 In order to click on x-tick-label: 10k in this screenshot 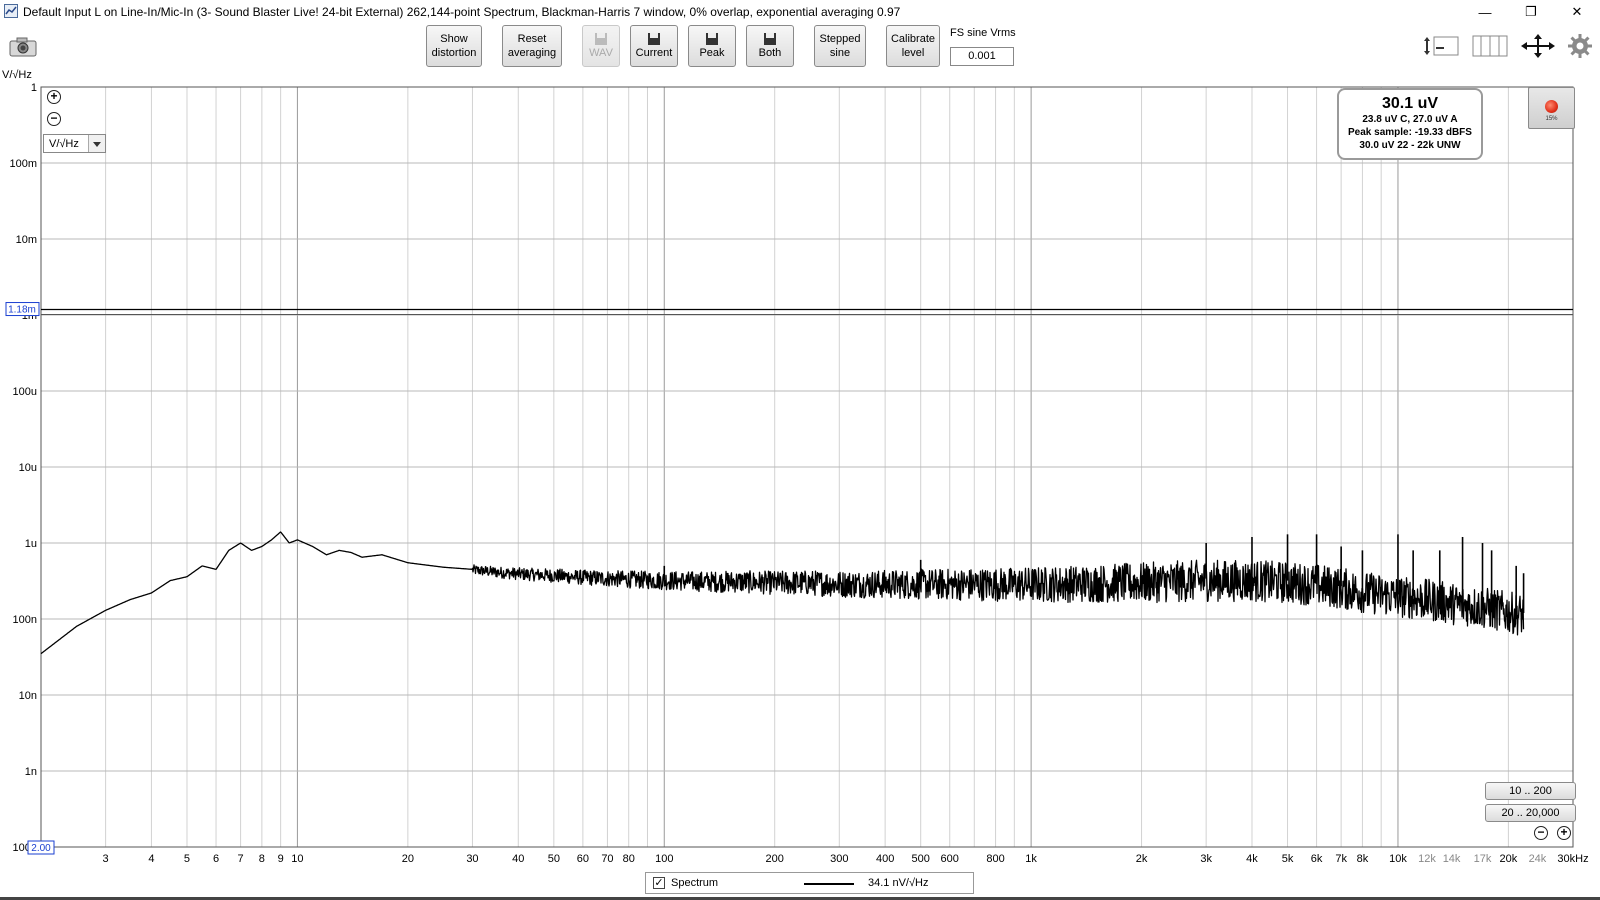, I will do `click(1398, 859)`.